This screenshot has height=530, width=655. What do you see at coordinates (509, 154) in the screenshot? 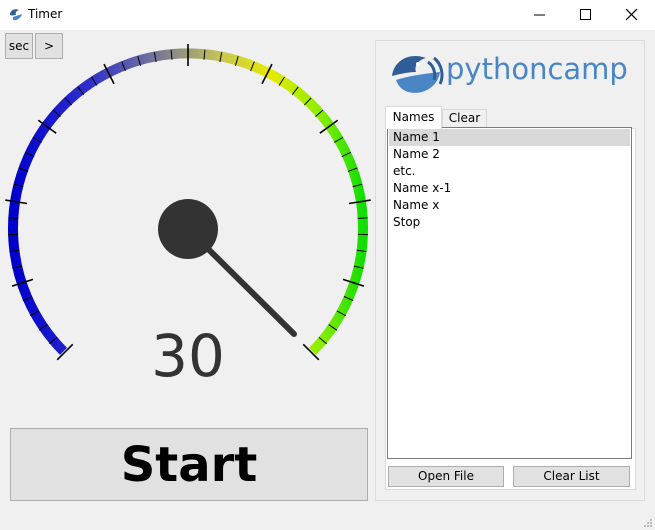
I see `list-item: Name 2` at bounding box center [509, 154].